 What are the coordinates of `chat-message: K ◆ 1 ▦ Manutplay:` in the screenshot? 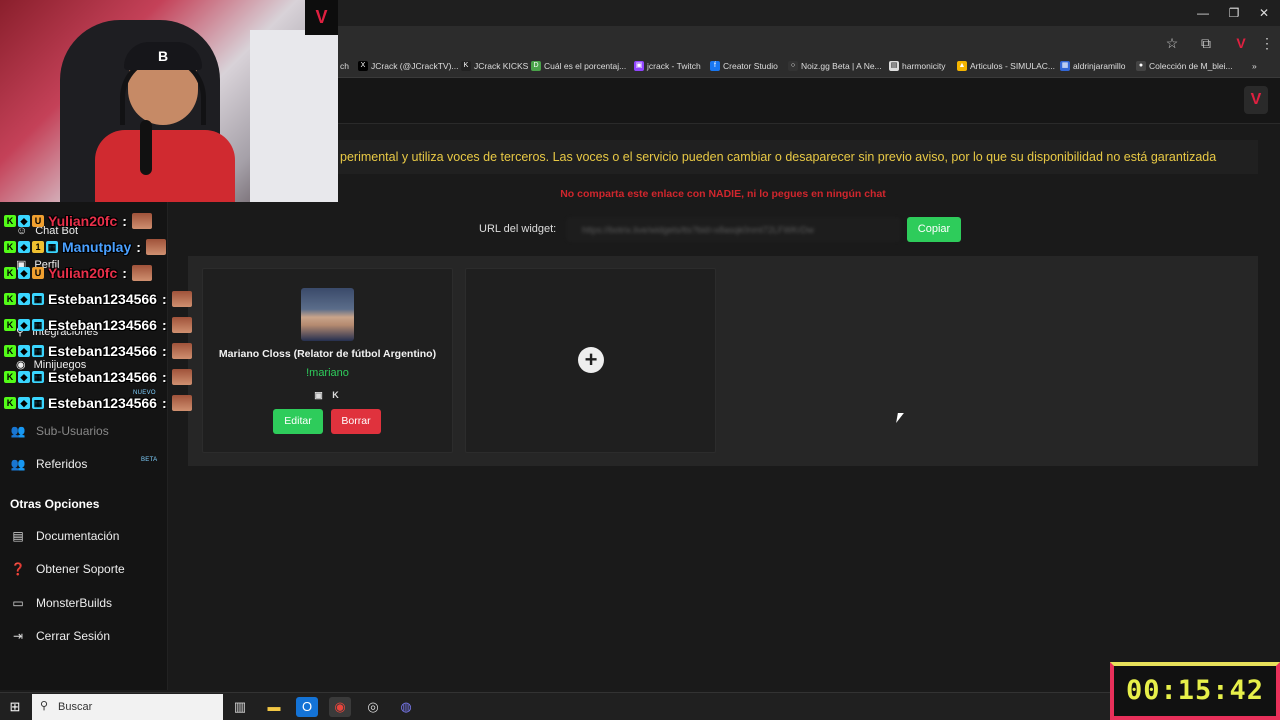 It's located at (85, 247).